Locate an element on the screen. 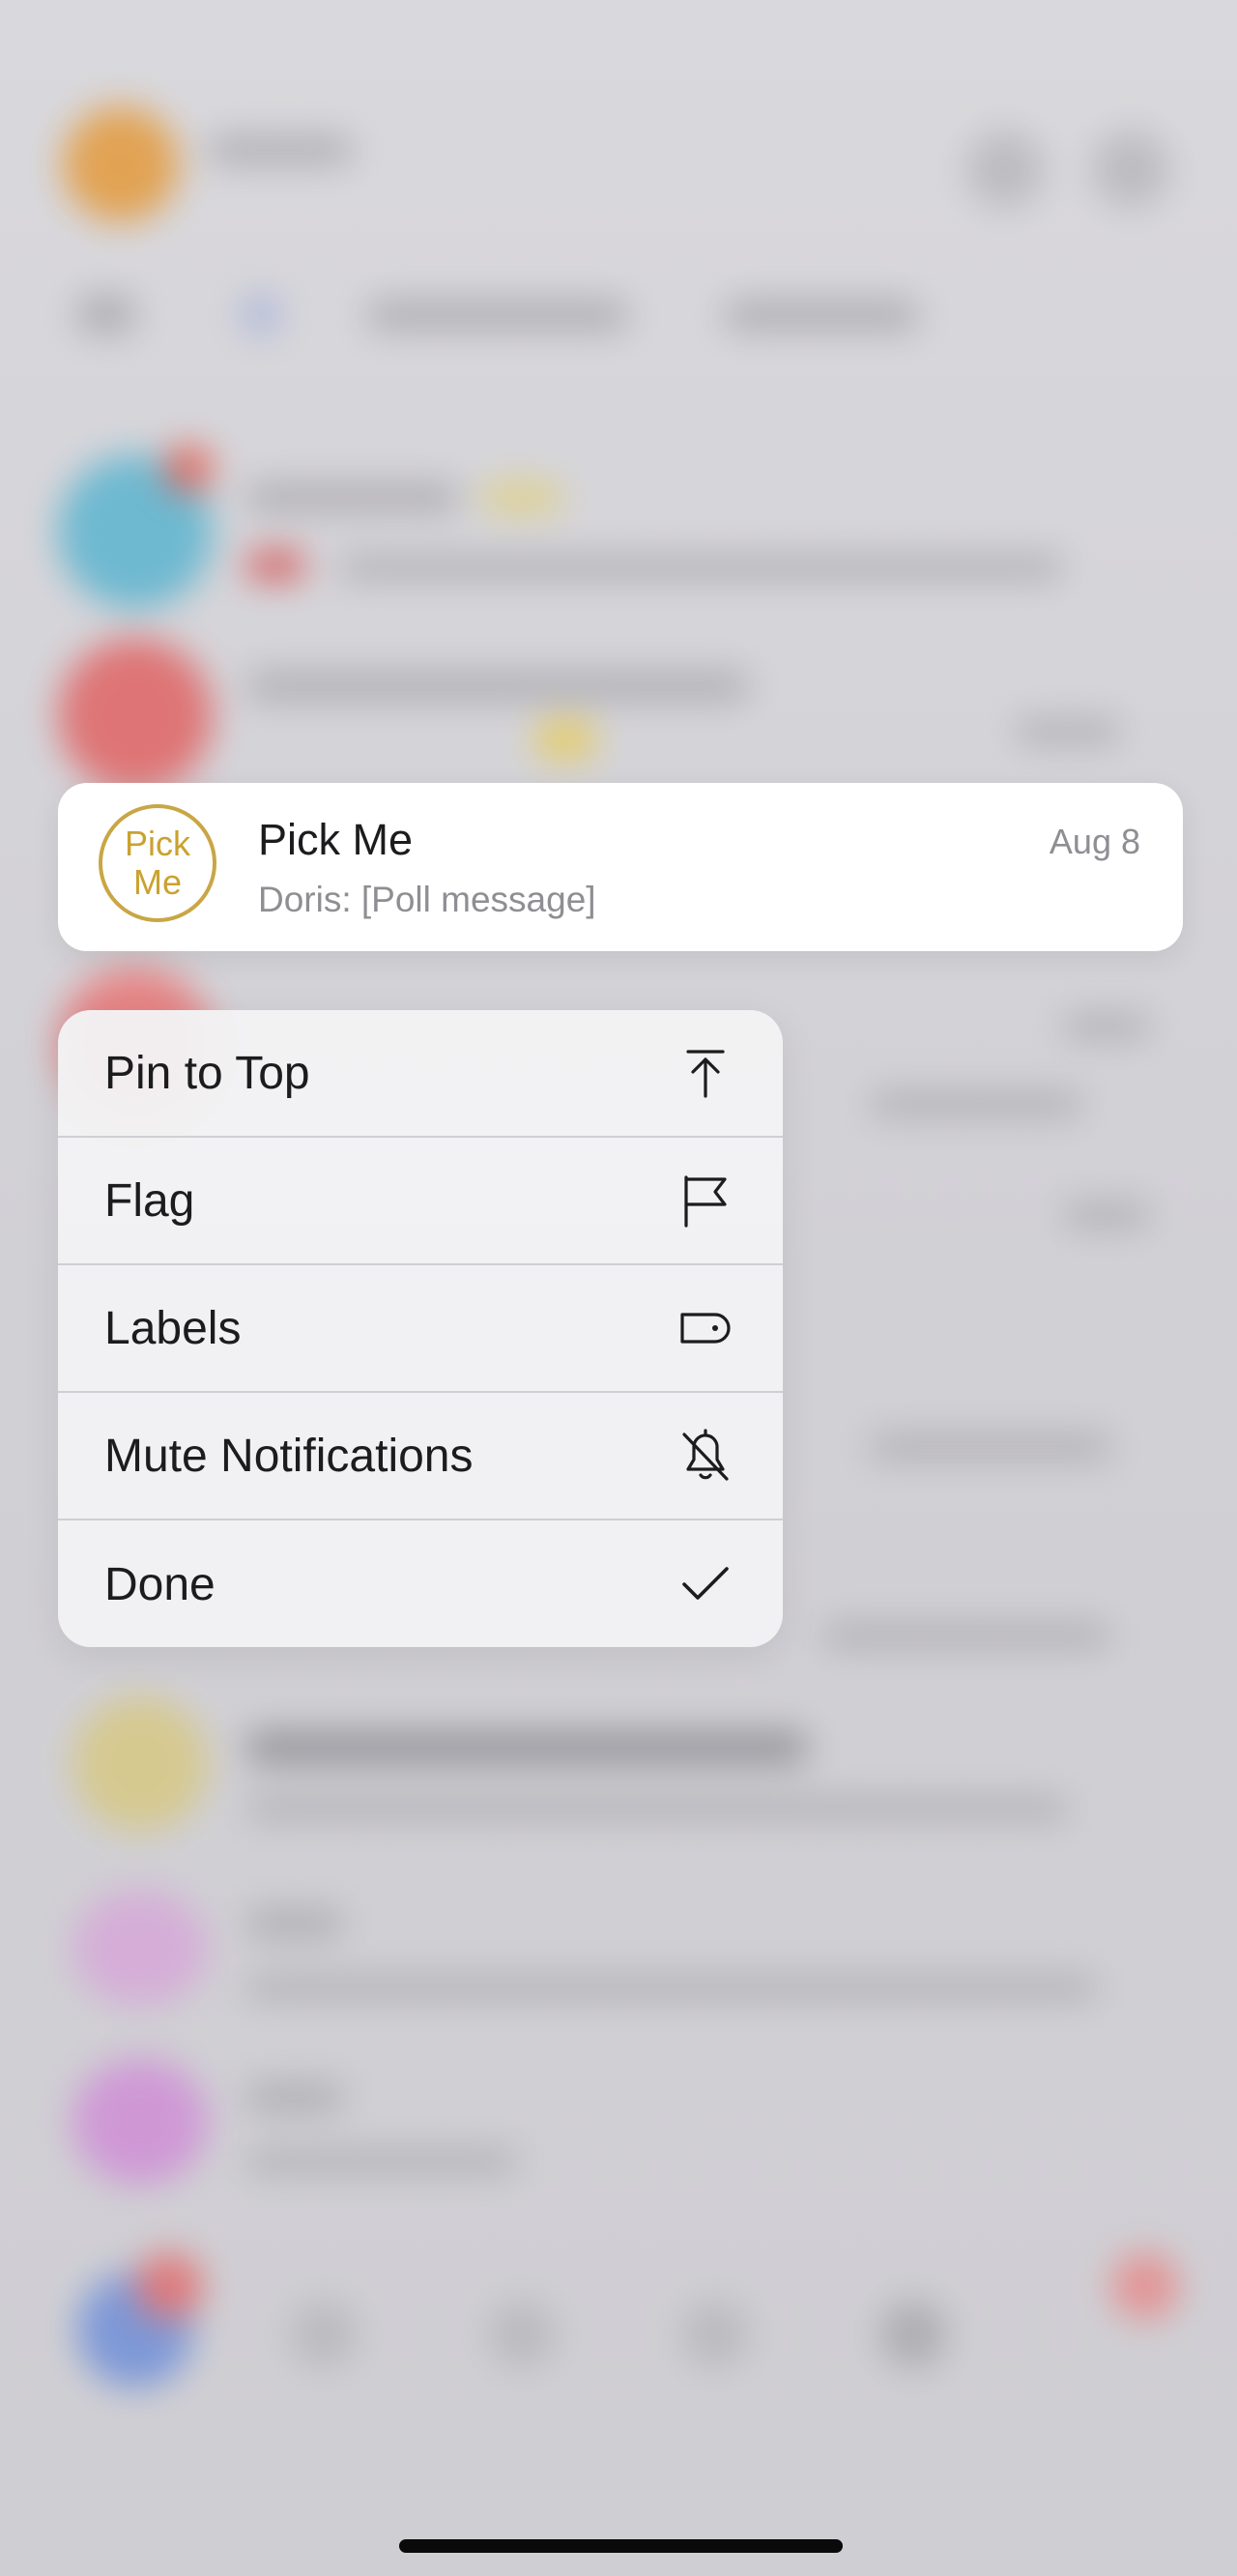 The height and width of the screenshot is (2576, 1237). chat-last-message: Doris: [Poll message] is located at coordinates (427, 899).